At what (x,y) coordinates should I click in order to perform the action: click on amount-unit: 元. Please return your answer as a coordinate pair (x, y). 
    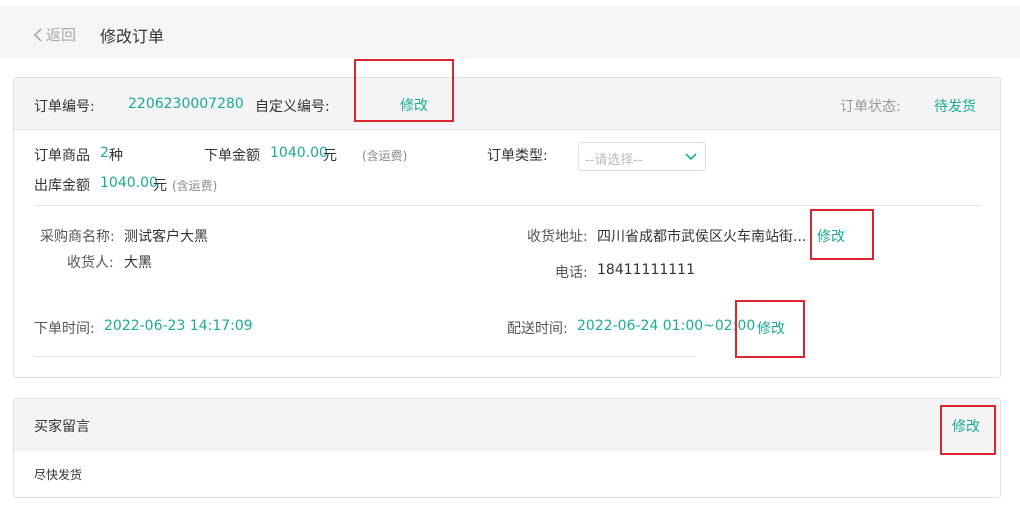
    Looking at the image, I should click on (330, 156).